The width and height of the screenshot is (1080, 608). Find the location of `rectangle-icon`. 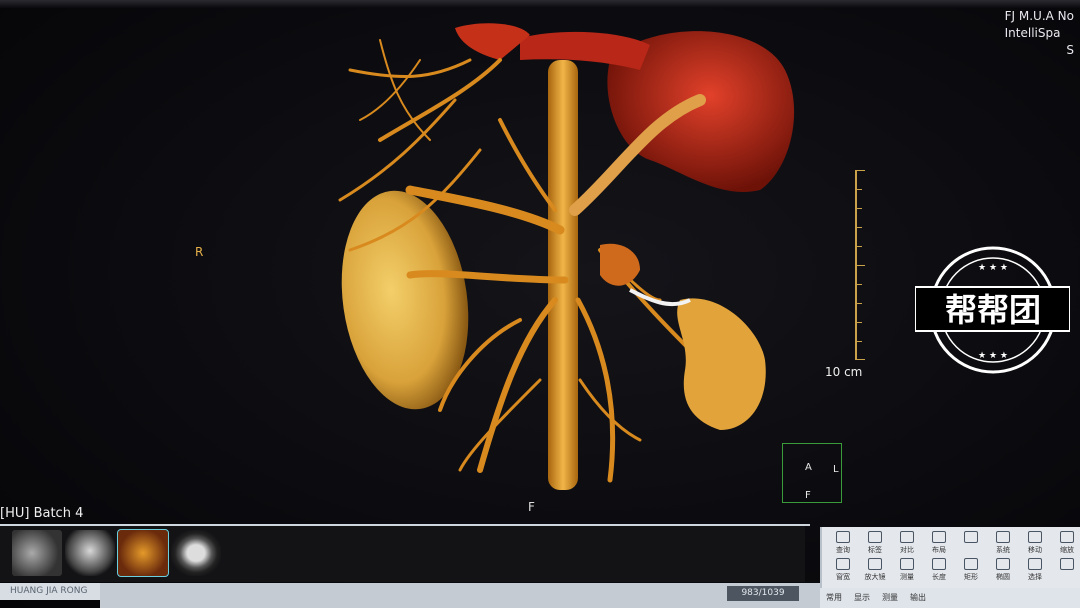

rectangle-icon is located at coordinates (971, 564).